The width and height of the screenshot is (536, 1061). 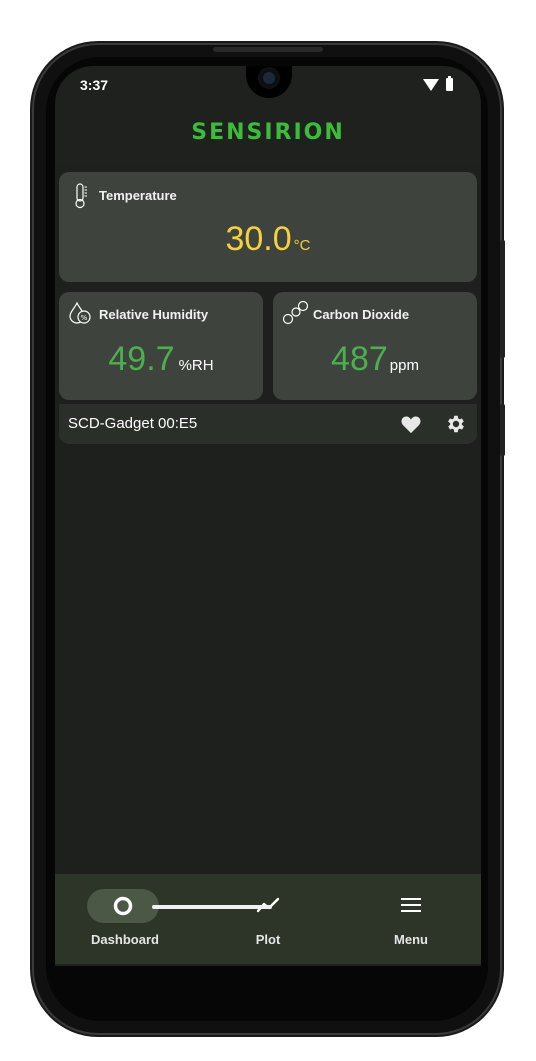 I want to click on thermometer-icon, so click(x=81, y=196).